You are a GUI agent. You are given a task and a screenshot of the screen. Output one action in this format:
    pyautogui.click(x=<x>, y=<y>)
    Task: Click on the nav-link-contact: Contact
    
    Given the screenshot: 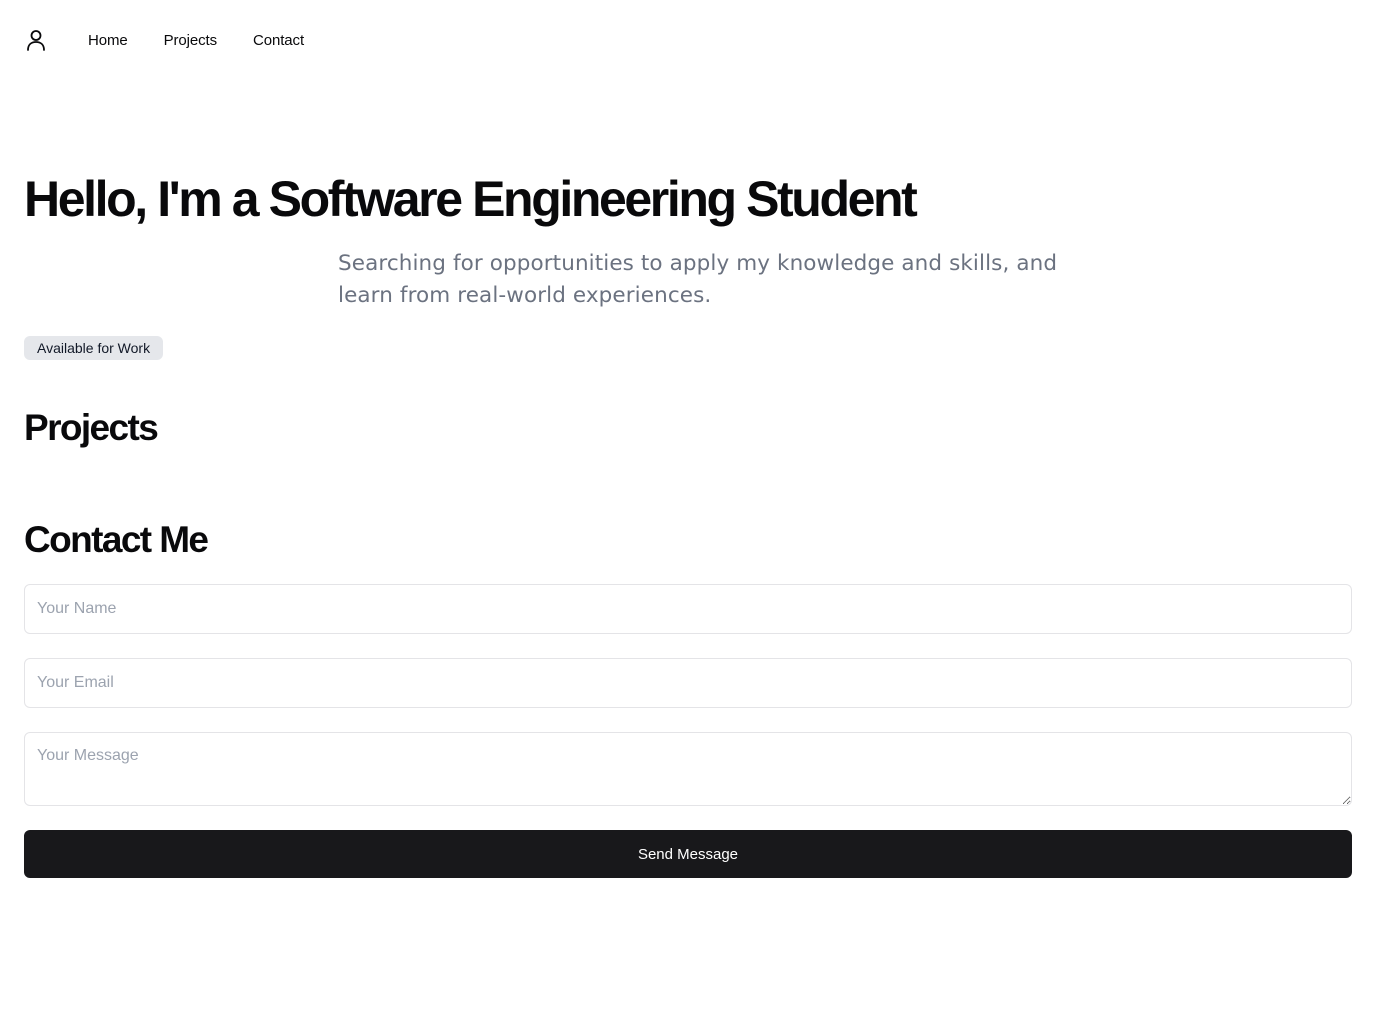 What is the action you would take?
    pyautogui.click(x=278, y=40)
    